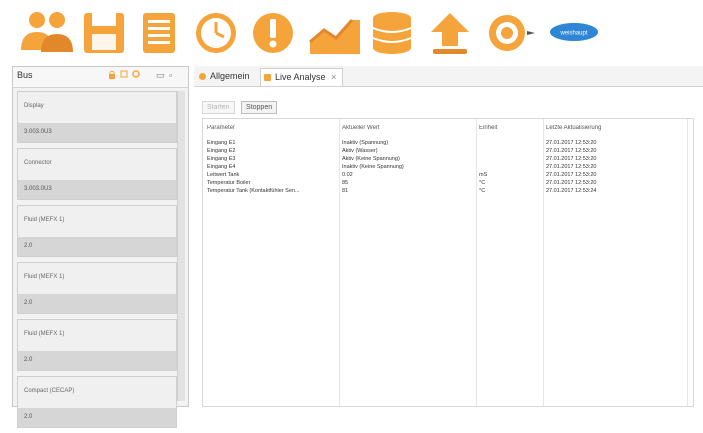 This screenshot has width=703, height=433. I want to click on bus-panel-header: Bus ▭ ▫, so click(100, 77).